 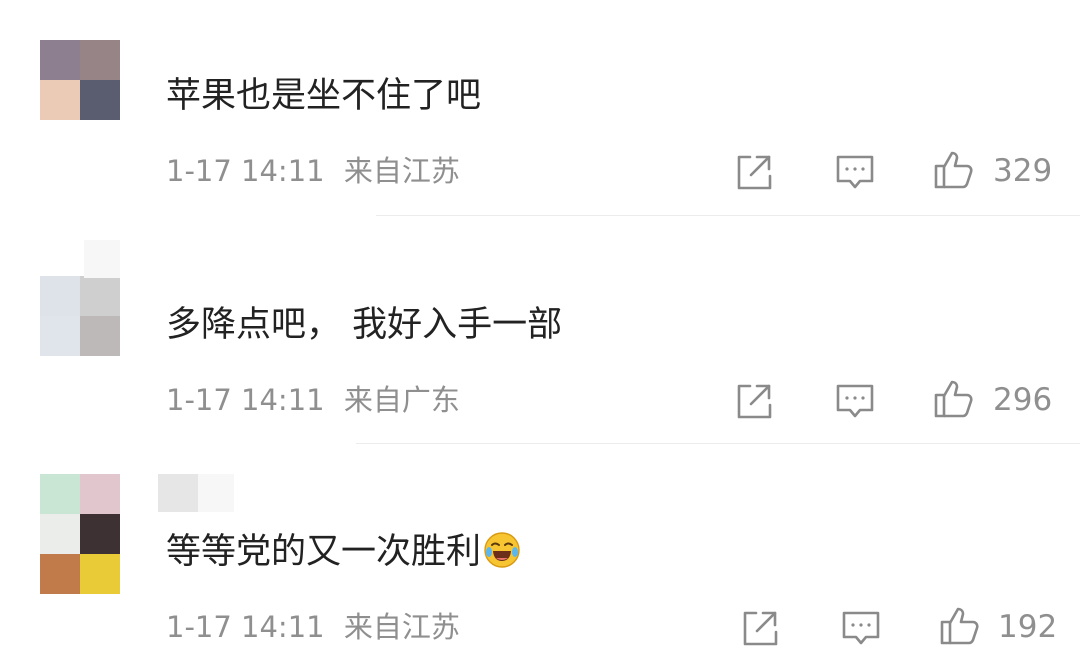 I want to click on like-count: 192, so click(x=1028, y=627).